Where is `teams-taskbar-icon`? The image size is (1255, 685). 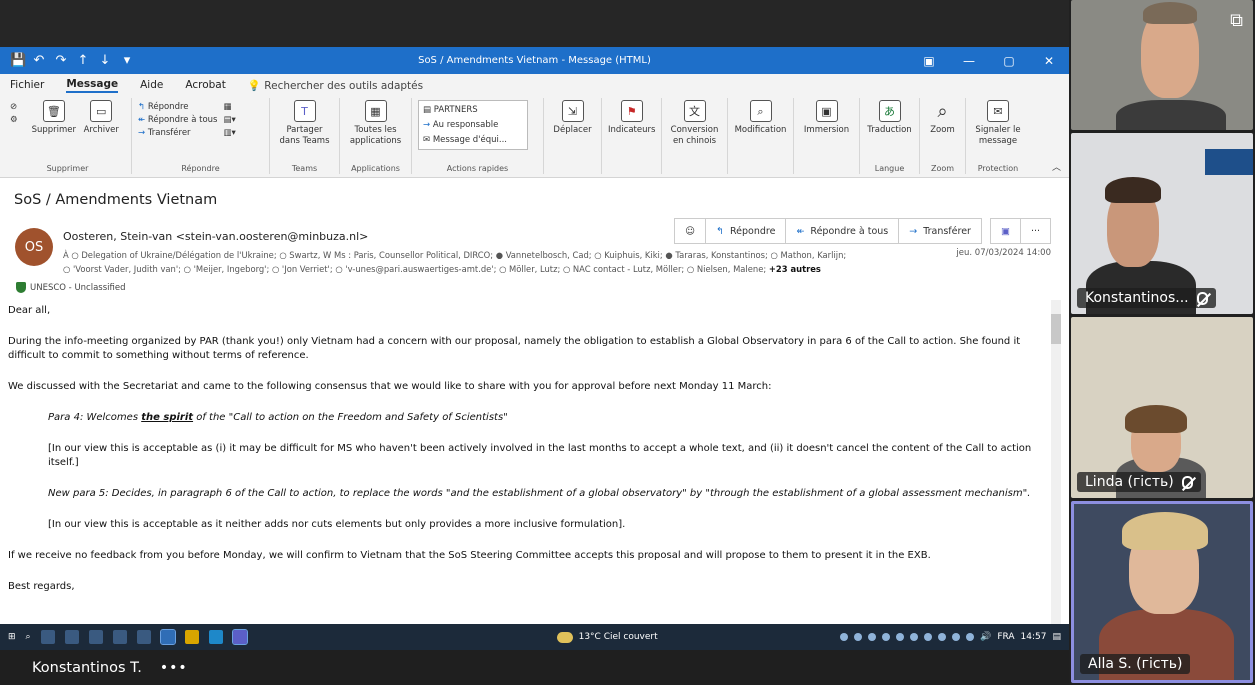
teams-taskbar-icon is located at coordinates (239, 637).